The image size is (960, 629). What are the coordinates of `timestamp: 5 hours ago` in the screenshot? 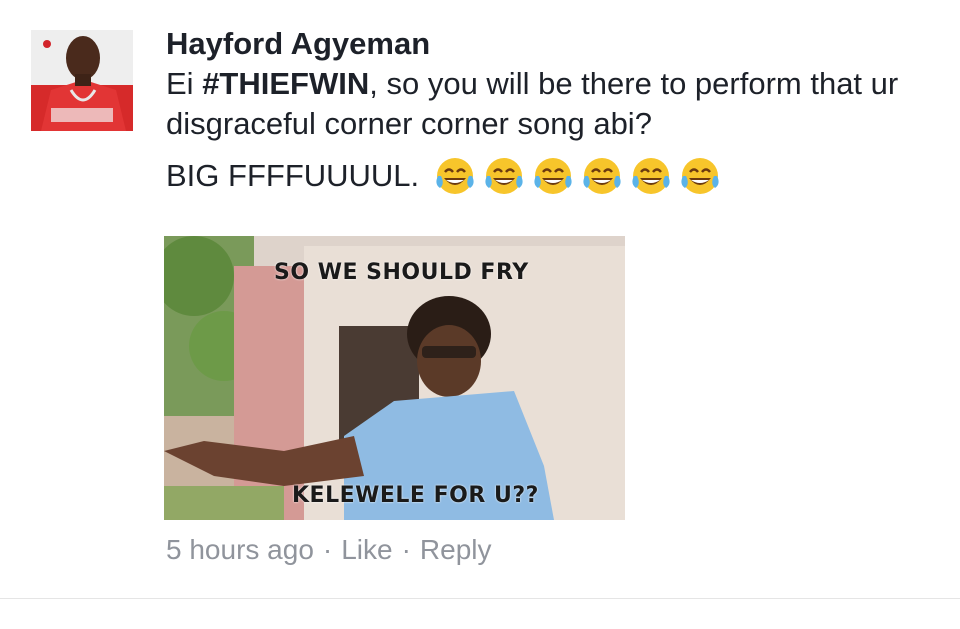 It's located at (240, 550).